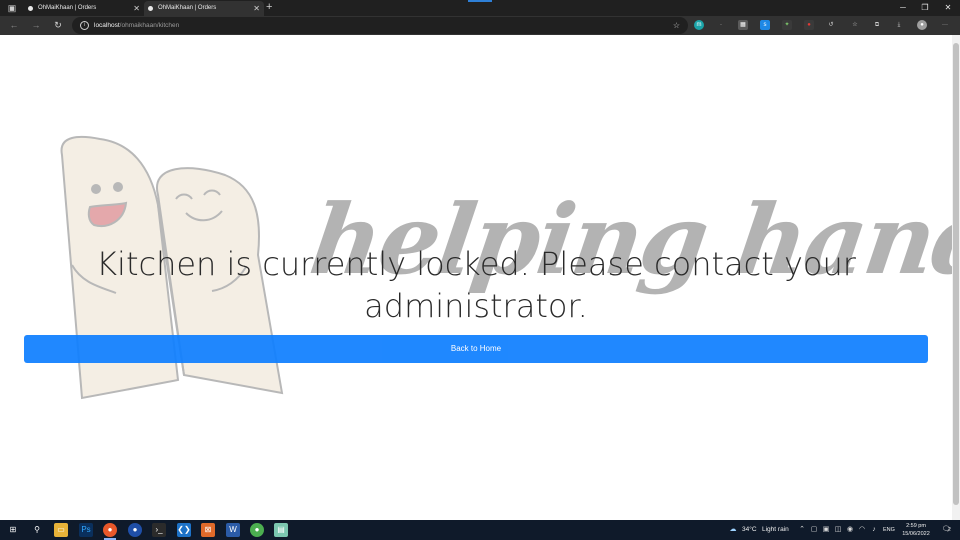 This screenshot has height=540, width=960. I want to click on page-scrollbar, so click(956, 277).